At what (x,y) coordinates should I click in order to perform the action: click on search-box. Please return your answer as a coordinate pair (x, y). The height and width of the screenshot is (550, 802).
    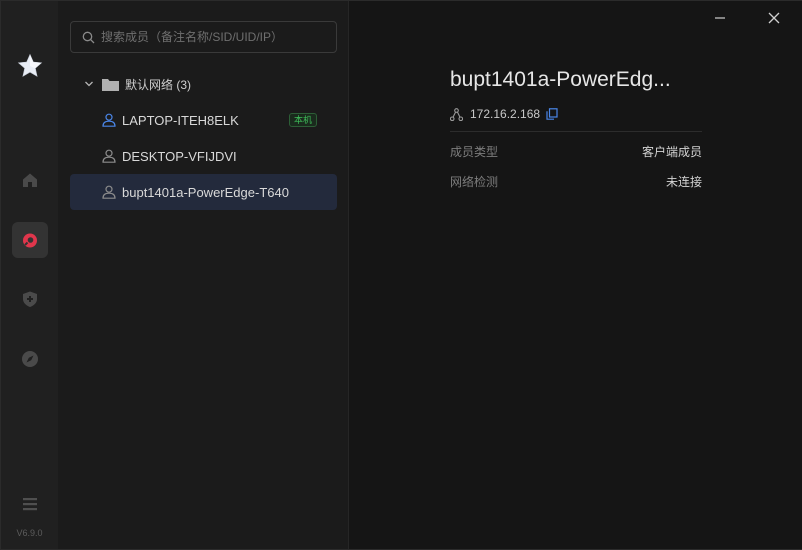
    Looking at the image, I should click on (203, 37).